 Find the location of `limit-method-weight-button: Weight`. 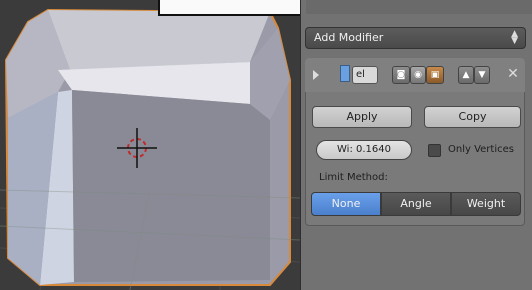

limit-method-weight-button: Weight is located at coordinates (486, 204).